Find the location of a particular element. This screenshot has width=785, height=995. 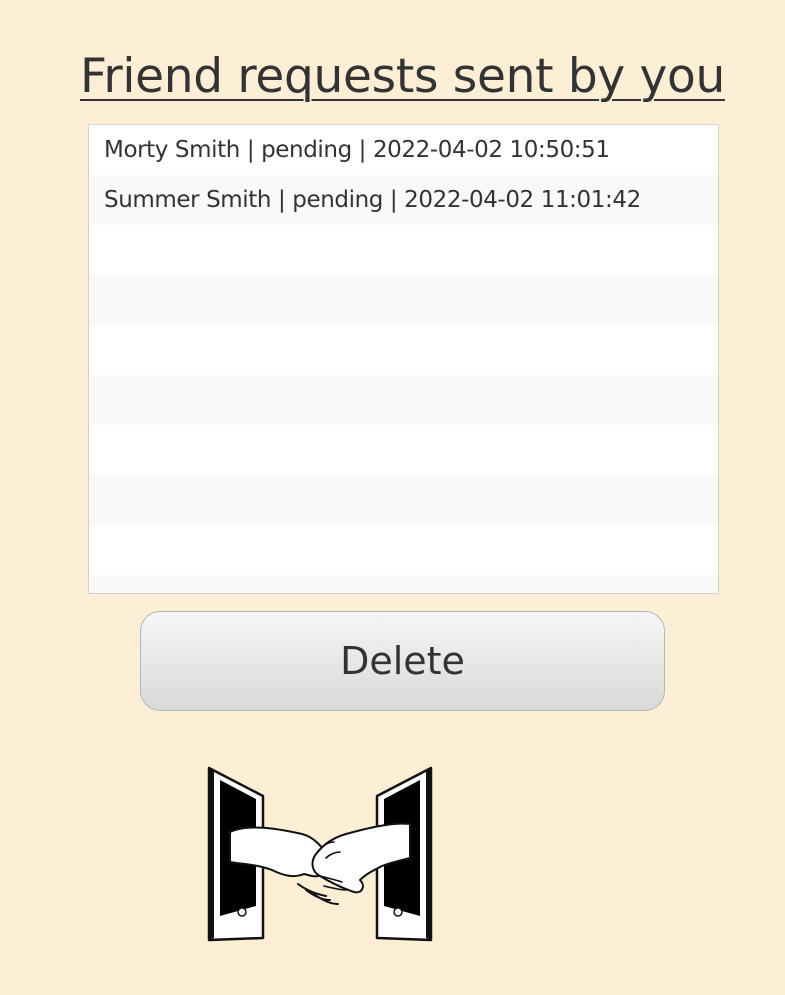

page-title: Friend requests sent by you is located at coordinates (402, 76).